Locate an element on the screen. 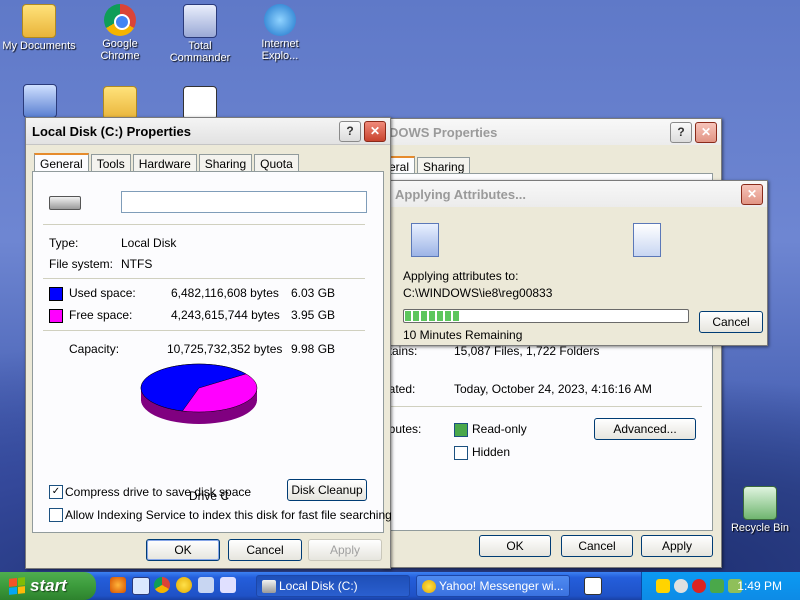 This screenshot has width=800, height=600. desktop-icon-total-commander: Total Commander is located at coordinates (200, 34).